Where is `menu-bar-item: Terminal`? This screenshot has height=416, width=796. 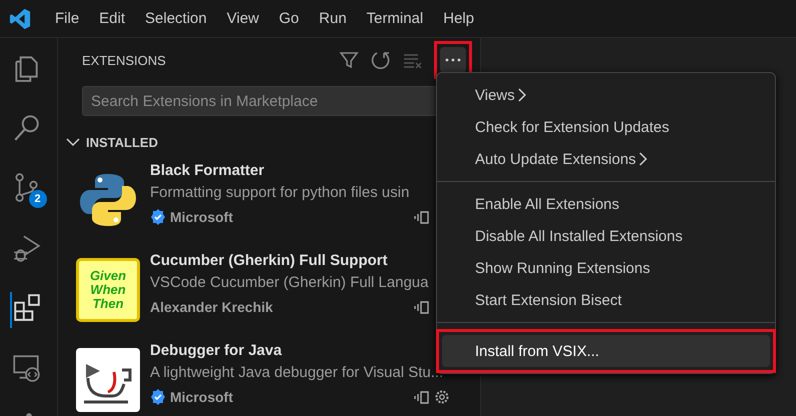
menu-bar-item: Terminal is located at coordinates (395, 18).